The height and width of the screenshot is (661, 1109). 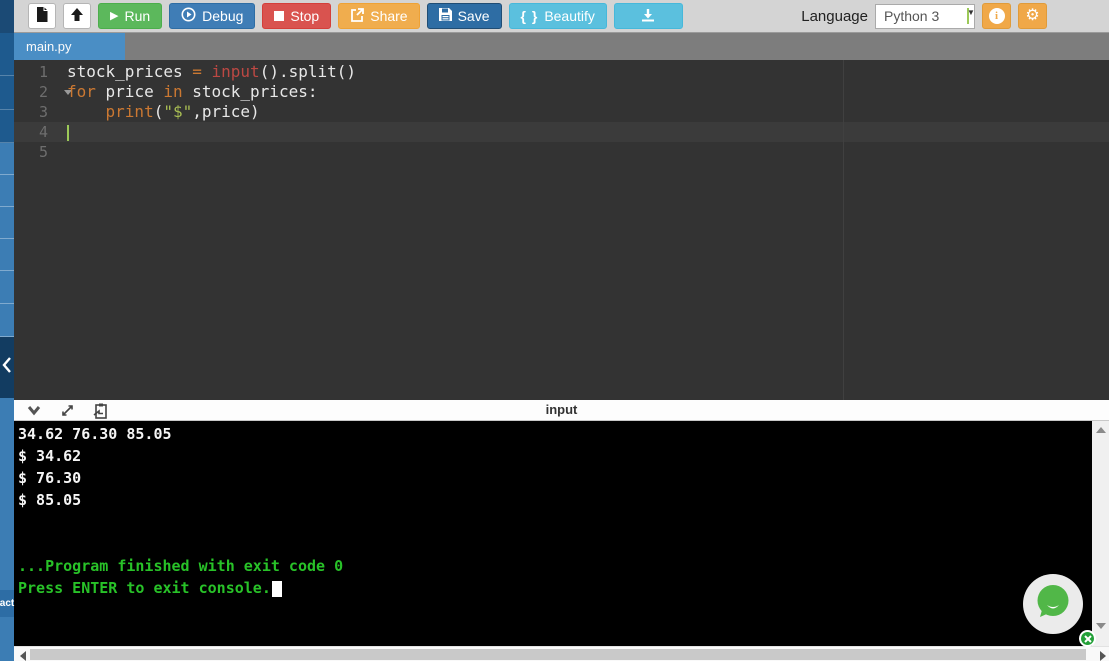 I want to click on new-file-button, so click(x=42, y=16).